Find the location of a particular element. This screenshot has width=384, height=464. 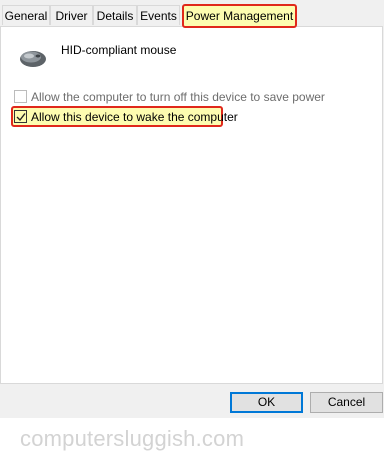

tab-general: General is located at coordinates (26, 15).